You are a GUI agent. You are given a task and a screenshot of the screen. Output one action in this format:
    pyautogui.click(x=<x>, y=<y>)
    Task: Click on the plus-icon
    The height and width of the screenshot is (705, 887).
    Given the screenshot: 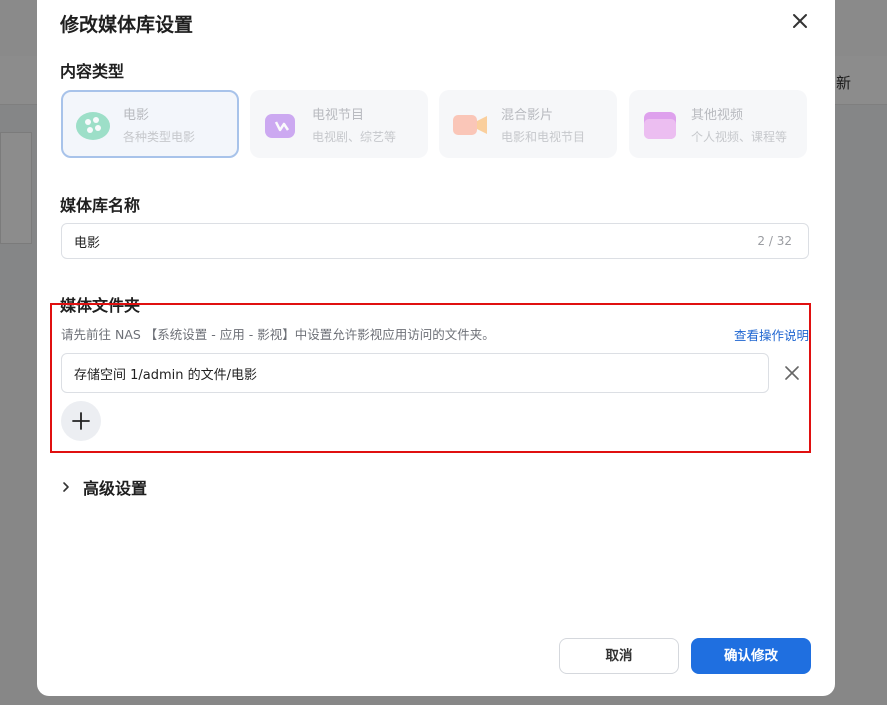 What is the action you would take?
    pyautogui.click(x=81, y=421)
    